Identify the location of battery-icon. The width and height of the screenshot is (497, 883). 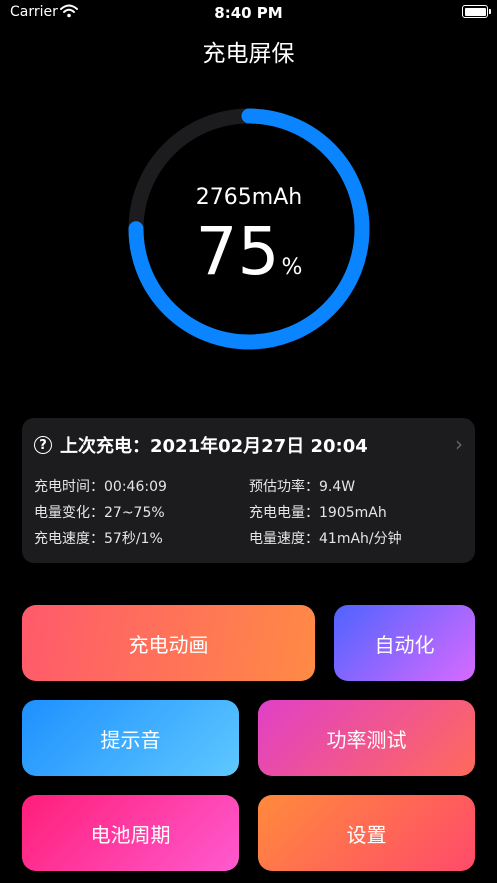
(476, 11).